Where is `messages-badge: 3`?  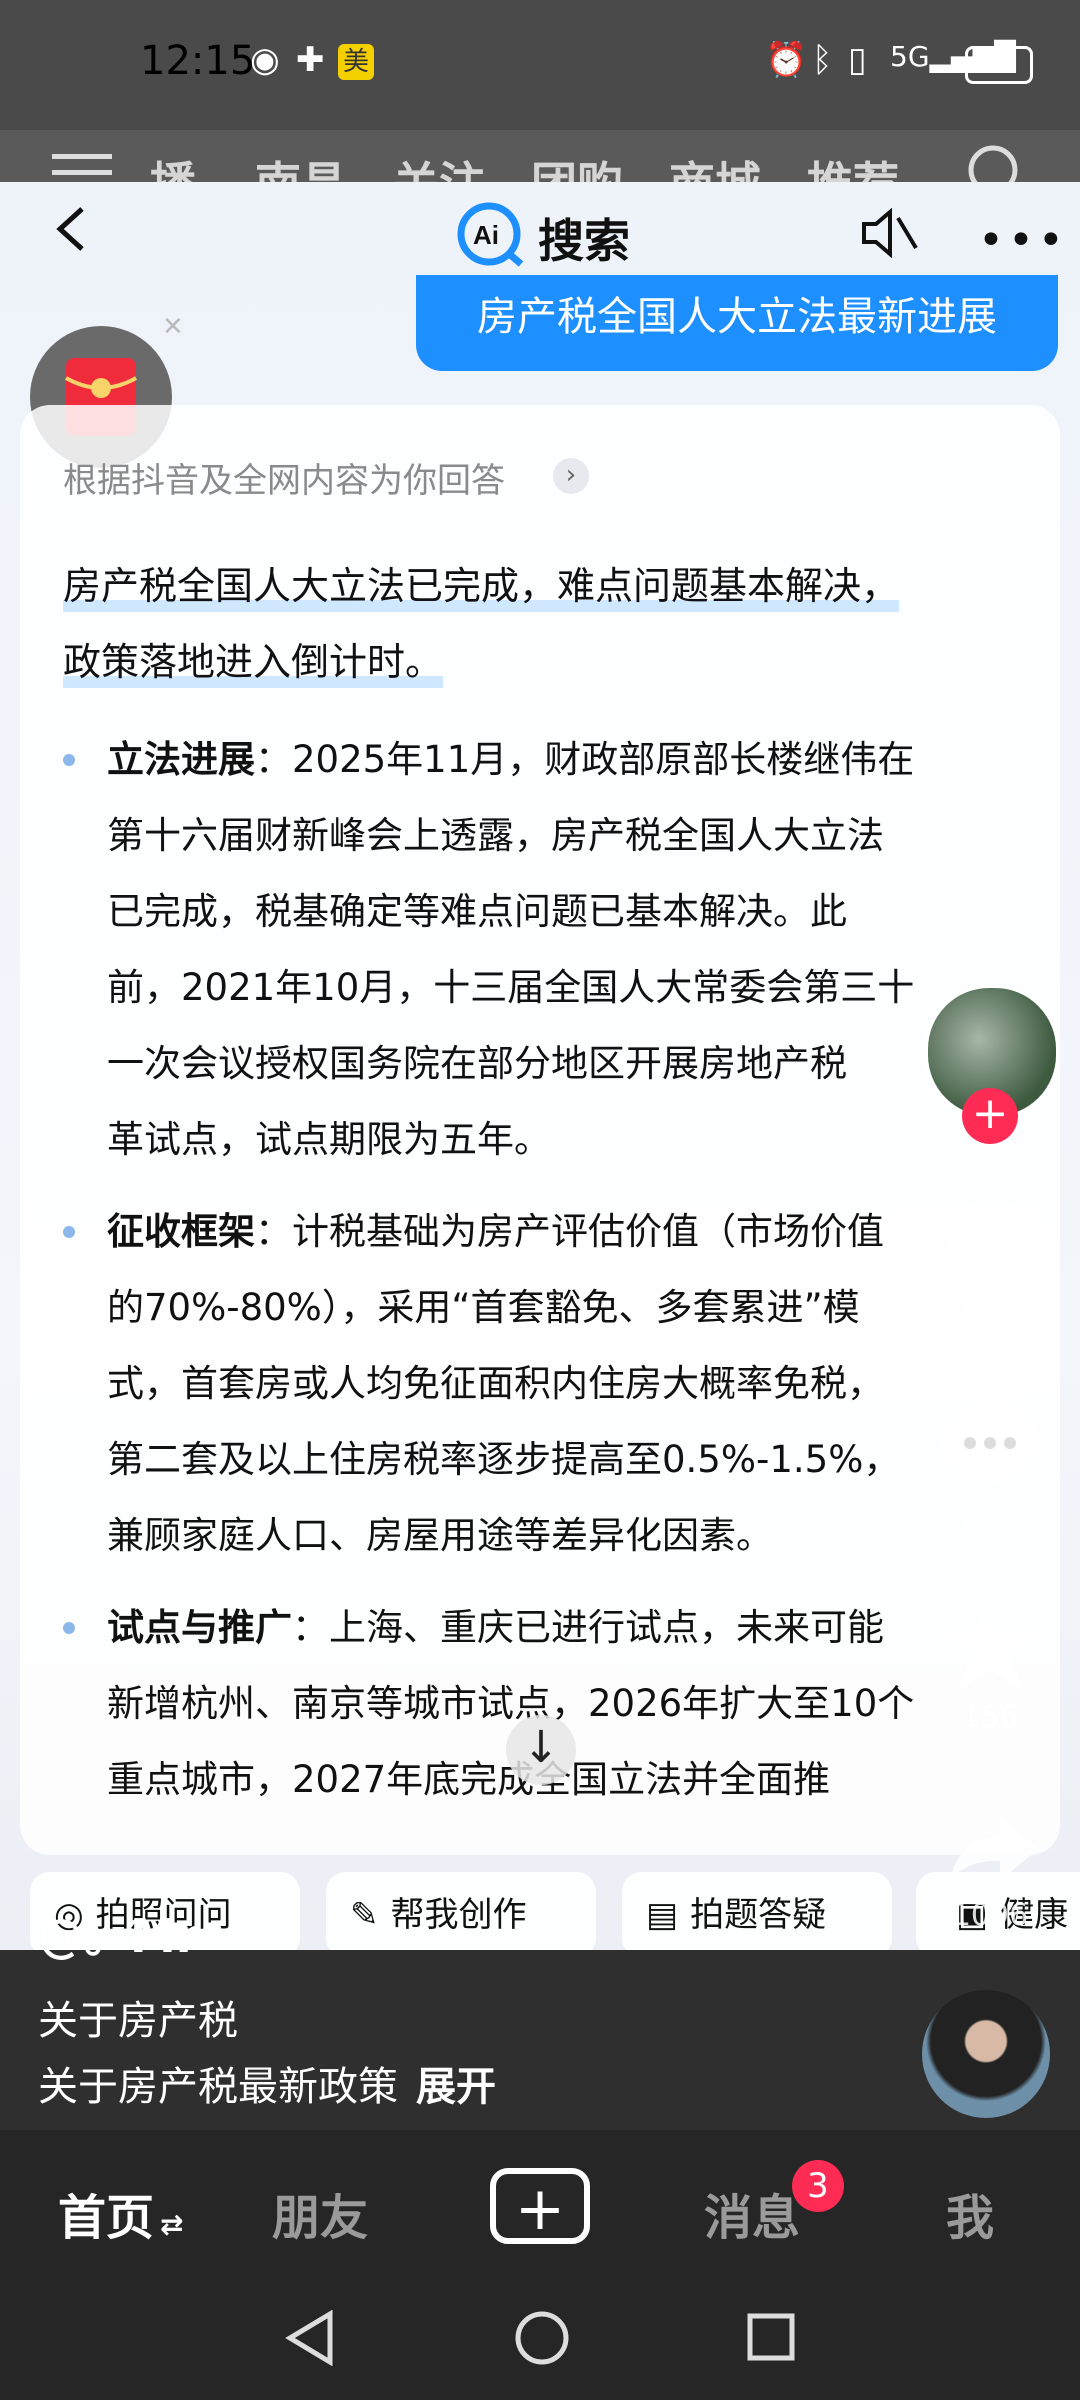 messages-badge: 3 is located at coordinates (818, 2186).